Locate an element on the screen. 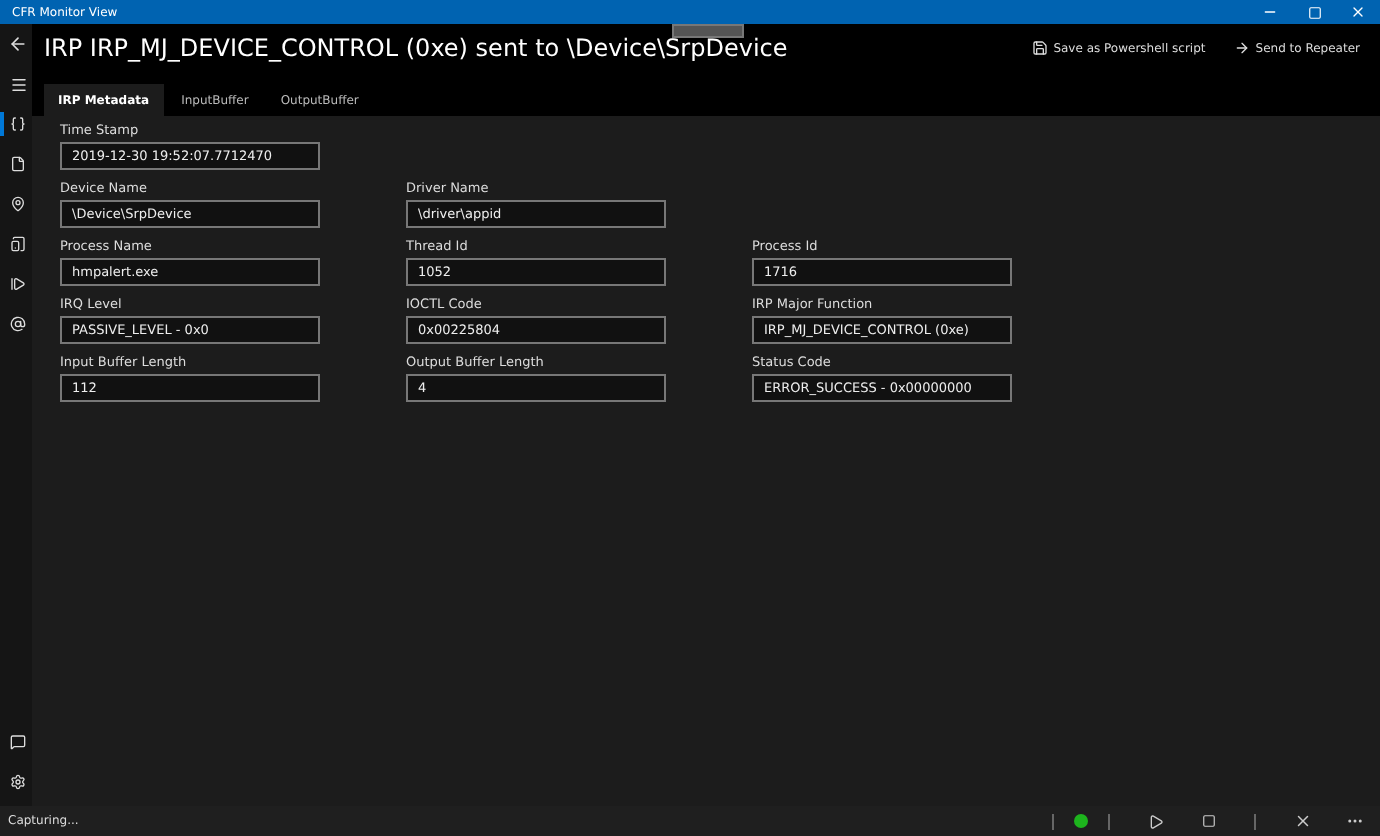 This screenshot has width=1380, height=836. drag-handle is located at coordinates (708, 31).